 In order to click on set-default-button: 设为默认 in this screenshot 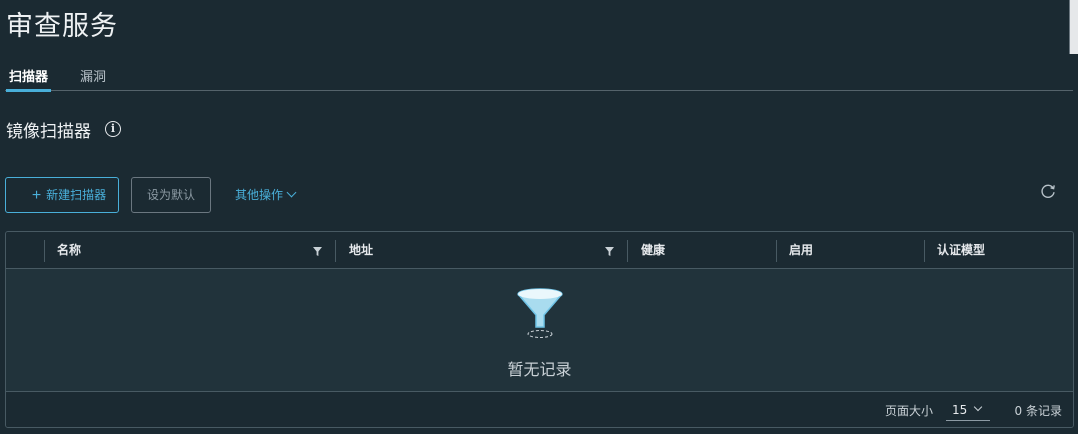, I will do `click(171, 195)`.